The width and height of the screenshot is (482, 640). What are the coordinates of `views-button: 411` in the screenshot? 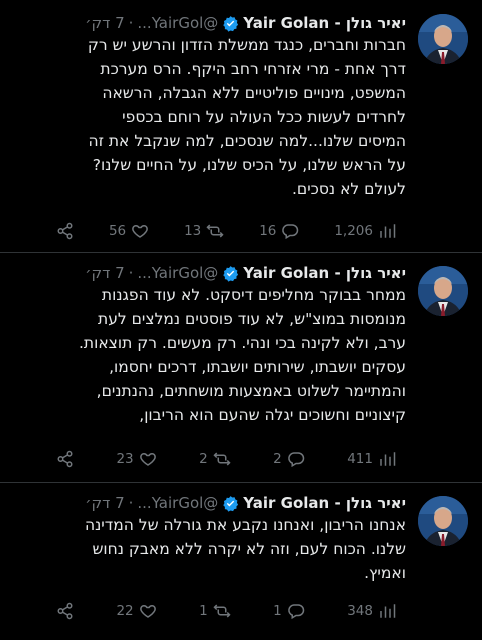 It's located at (371, 459).